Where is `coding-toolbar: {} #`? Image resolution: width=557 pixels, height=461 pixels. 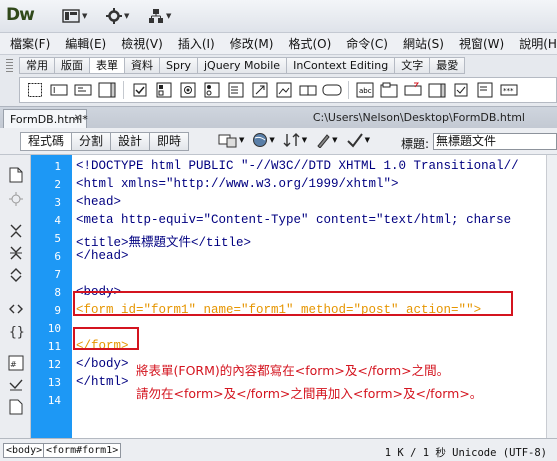 coding-toolbar: {} # is located at coordinates (15, 296).